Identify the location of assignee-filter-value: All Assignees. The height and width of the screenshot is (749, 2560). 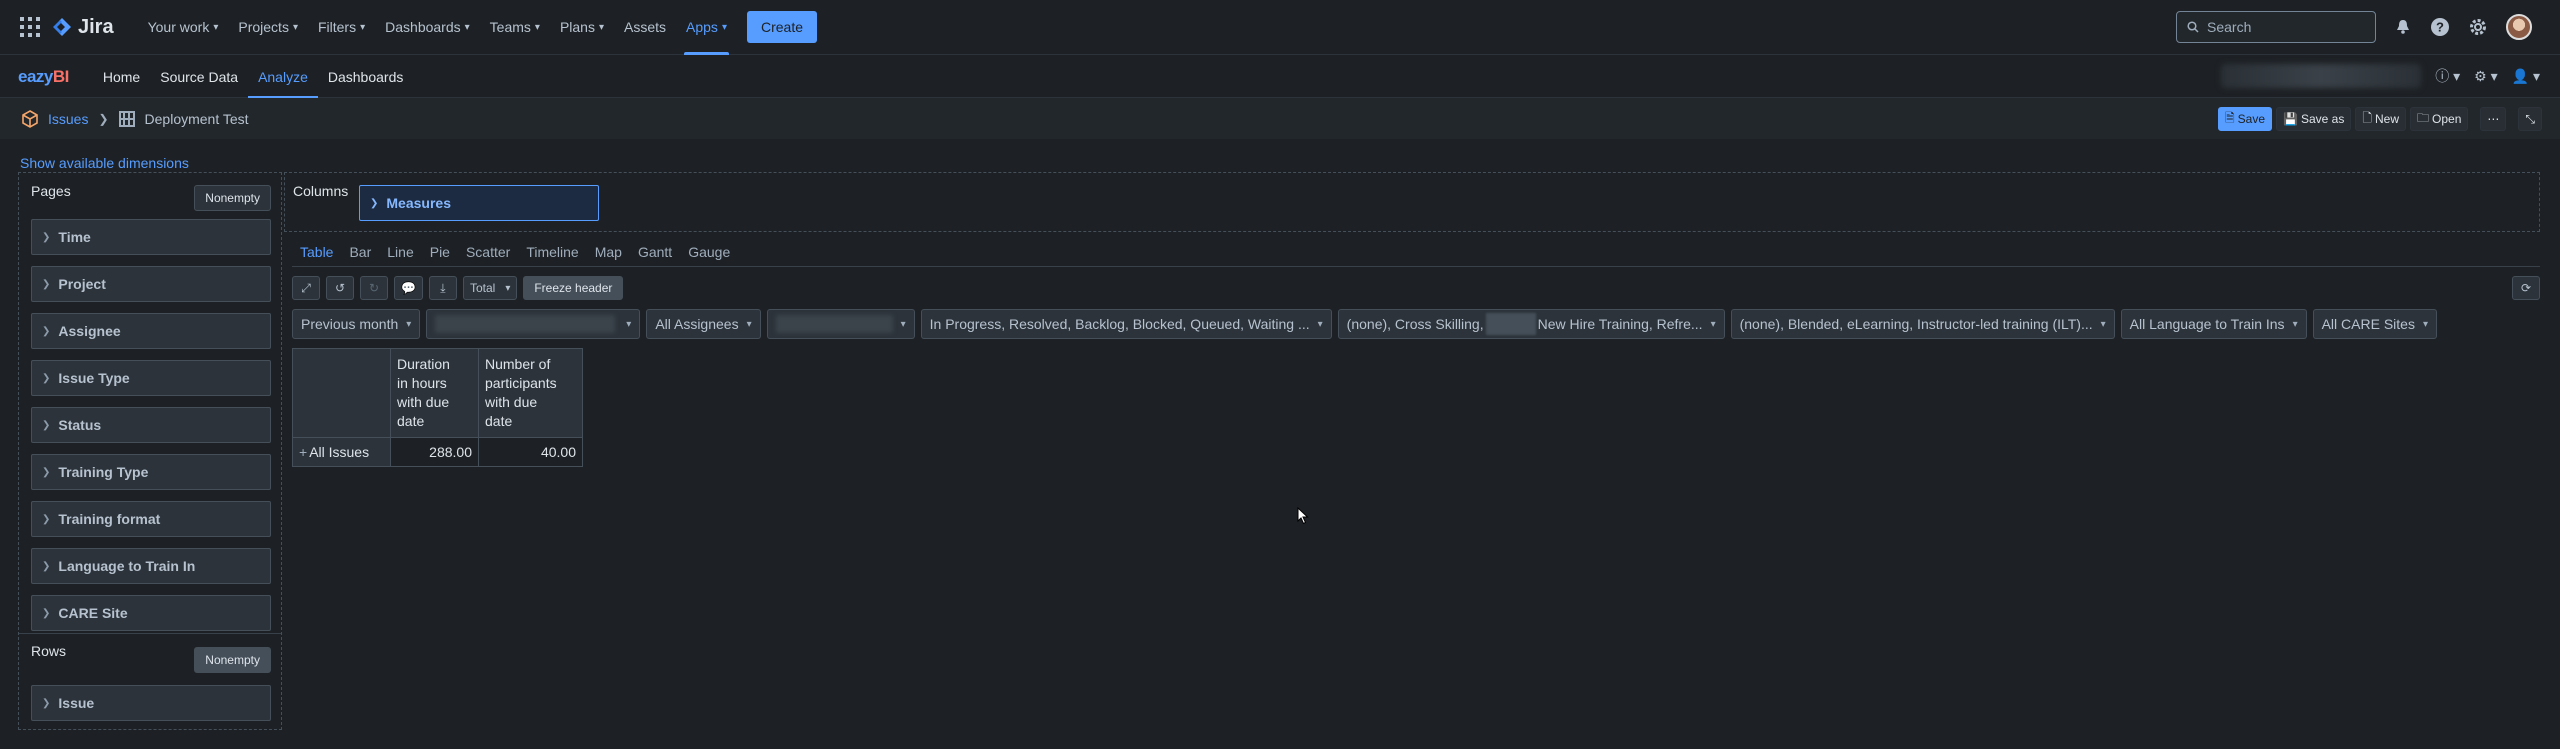
(697, 324).